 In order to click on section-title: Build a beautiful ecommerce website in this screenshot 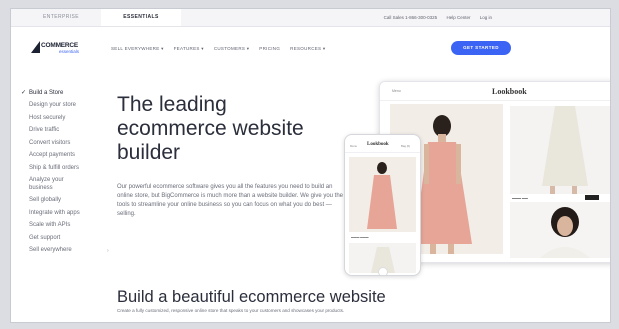, I will do `click(251, 297)`.